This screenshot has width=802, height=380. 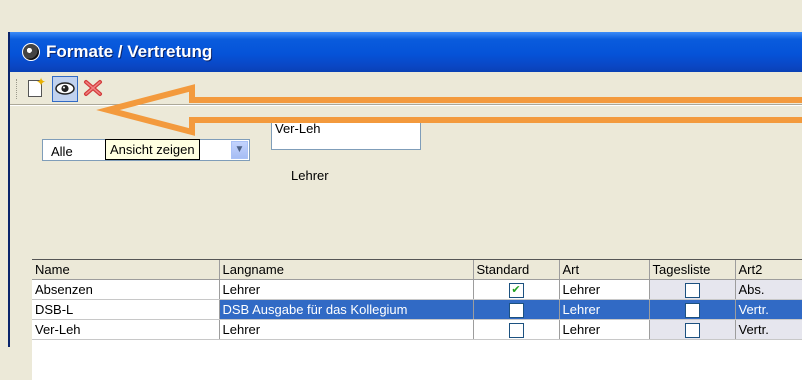 I want to click on table-row: Ver-Leh Lehrer Lehrer Vertr., so click(x=417, y=329).